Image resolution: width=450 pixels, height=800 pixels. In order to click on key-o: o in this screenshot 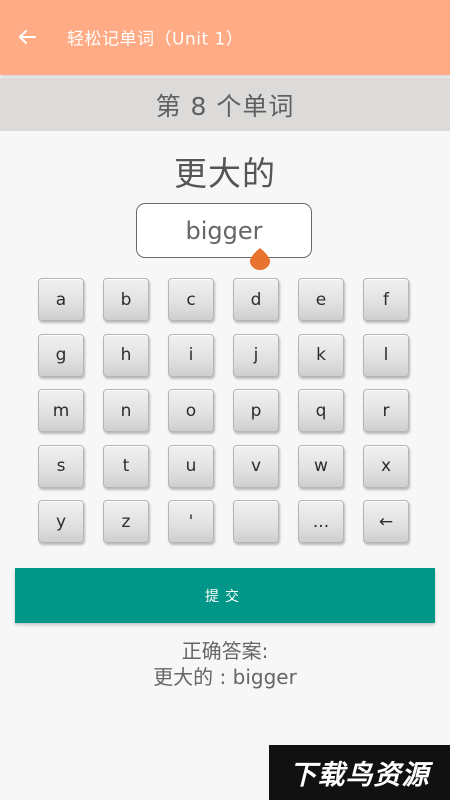, I will do `click(191, 410)`.